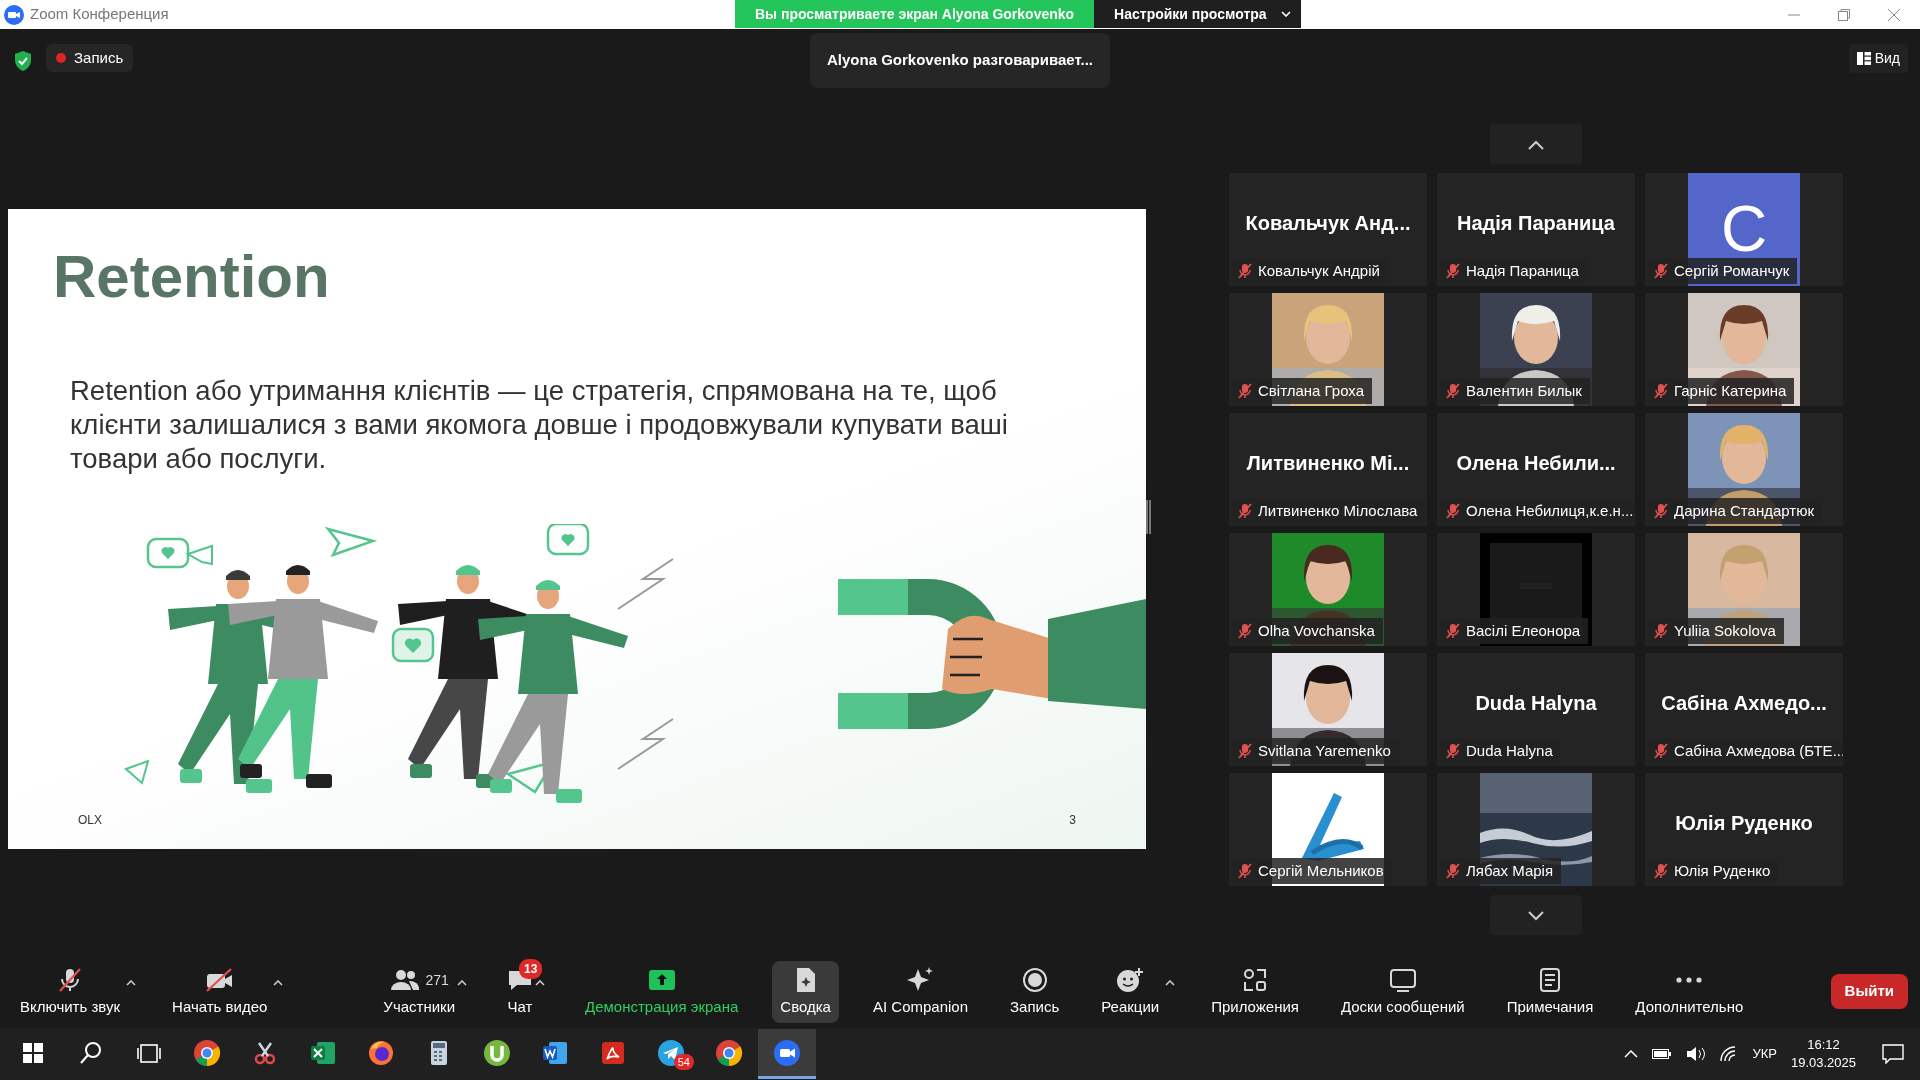  Describe the element at coordinates (1328, 589) in the screenshot. I see `video-tile: Olha Vovchanska` at that location.